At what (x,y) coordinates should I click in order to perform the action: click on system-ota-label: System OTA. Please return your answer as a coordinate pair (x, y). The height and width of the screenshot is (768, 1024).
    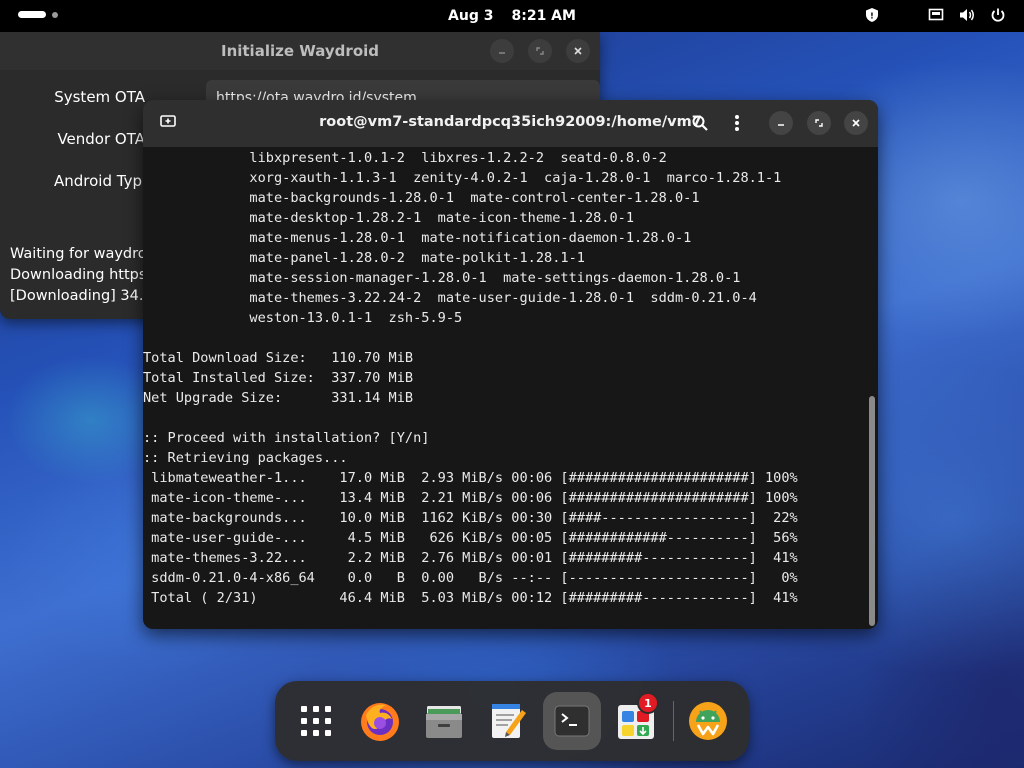
    Looking at the image, I should click on (99, 97).